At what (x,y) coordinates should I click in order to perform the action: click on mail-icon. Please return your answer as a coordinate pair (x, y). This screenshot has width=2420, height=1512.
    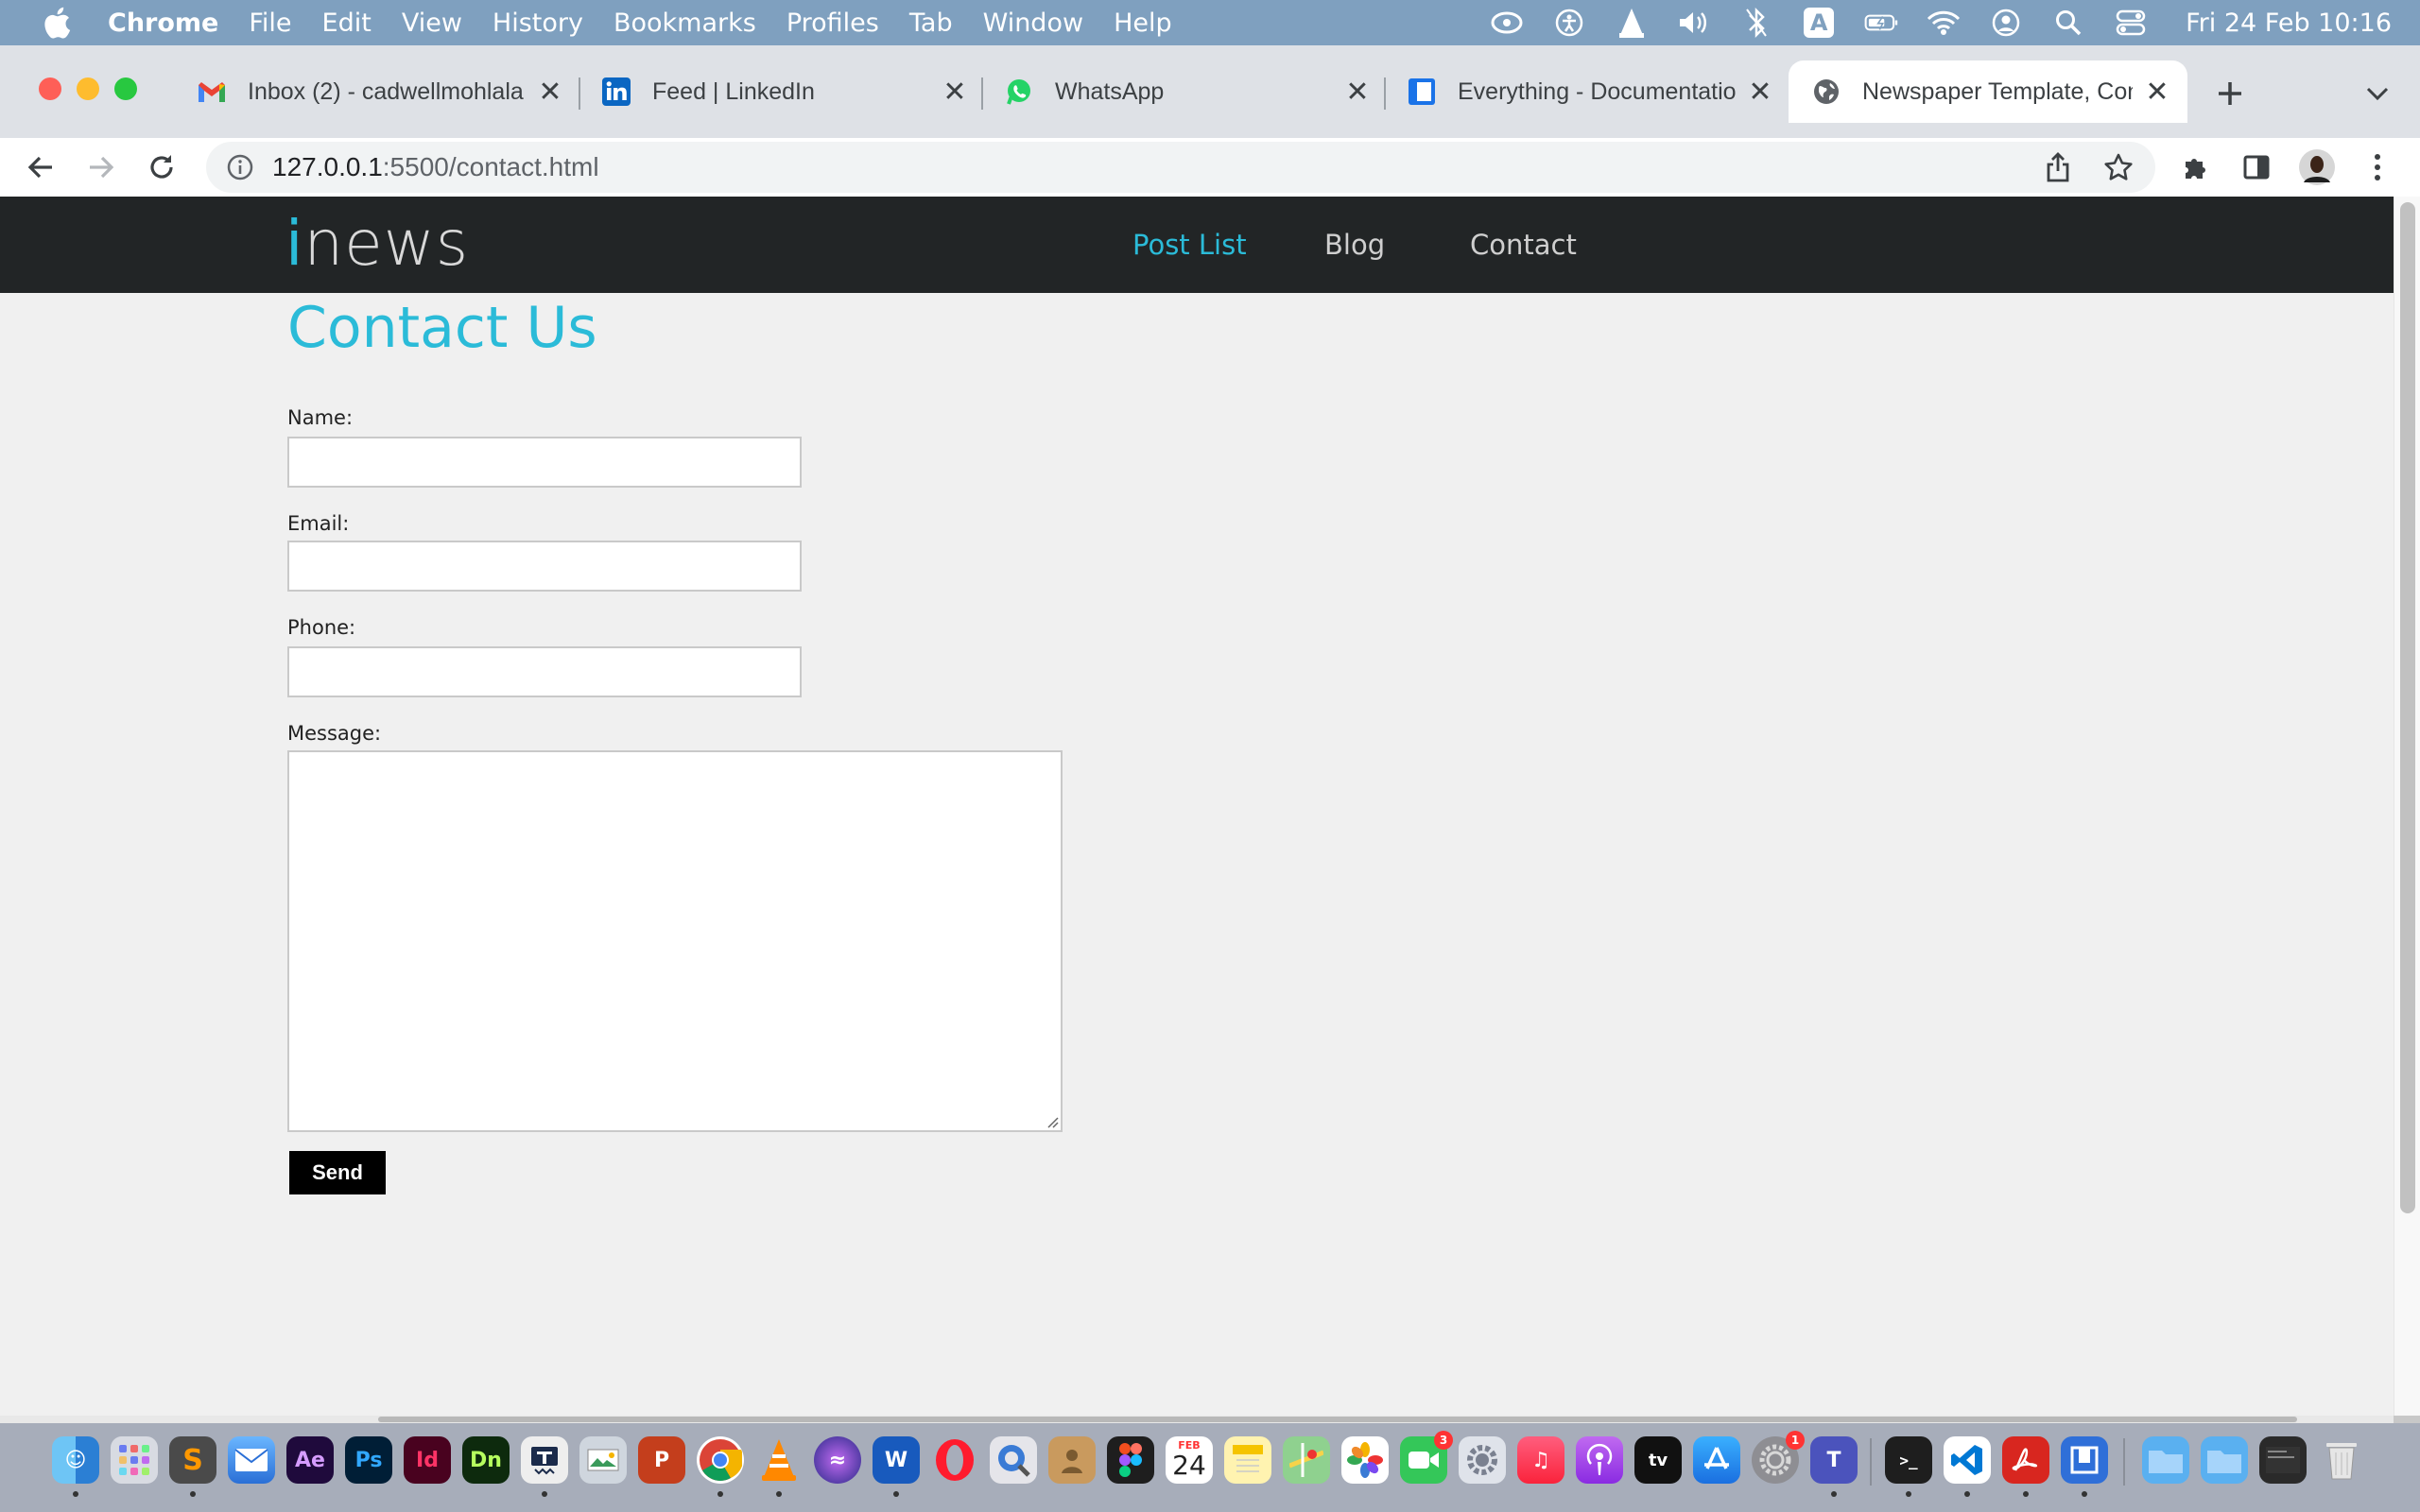
    Looking at the image, I should click on (251, 1460).